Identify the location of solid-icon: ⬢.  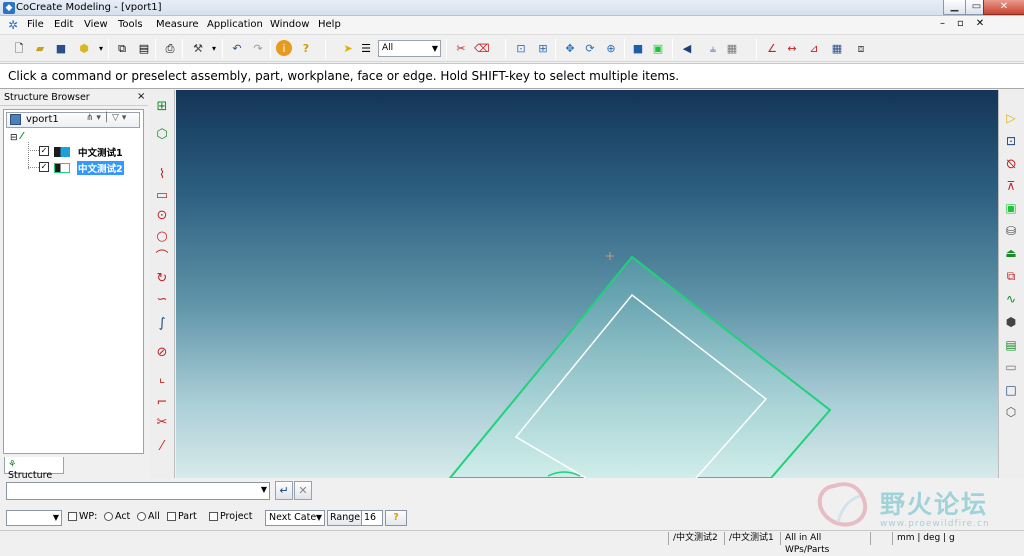
(1011, 322).